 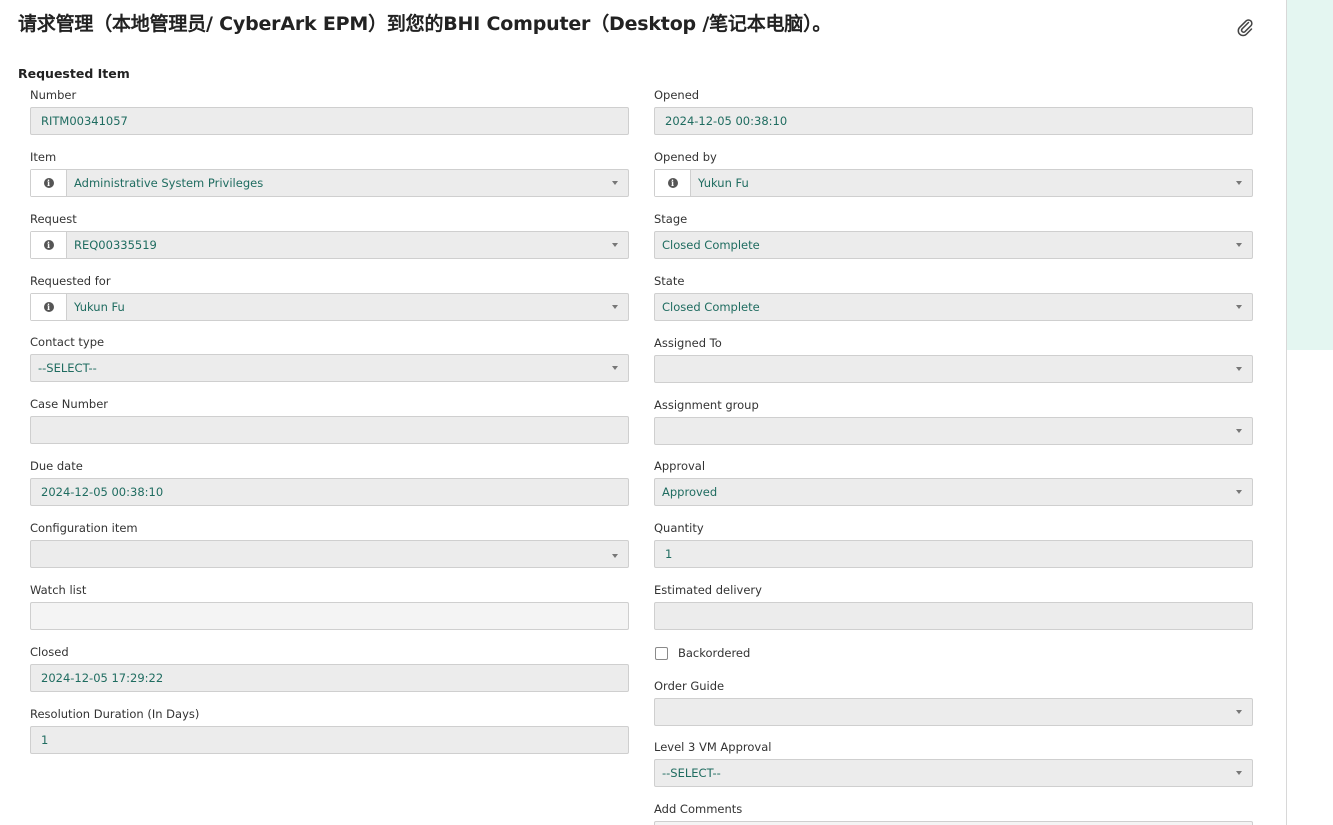 I want to click on opened-field: Opened 2024-12-05 00:38:10, so click(x=953, y=111).